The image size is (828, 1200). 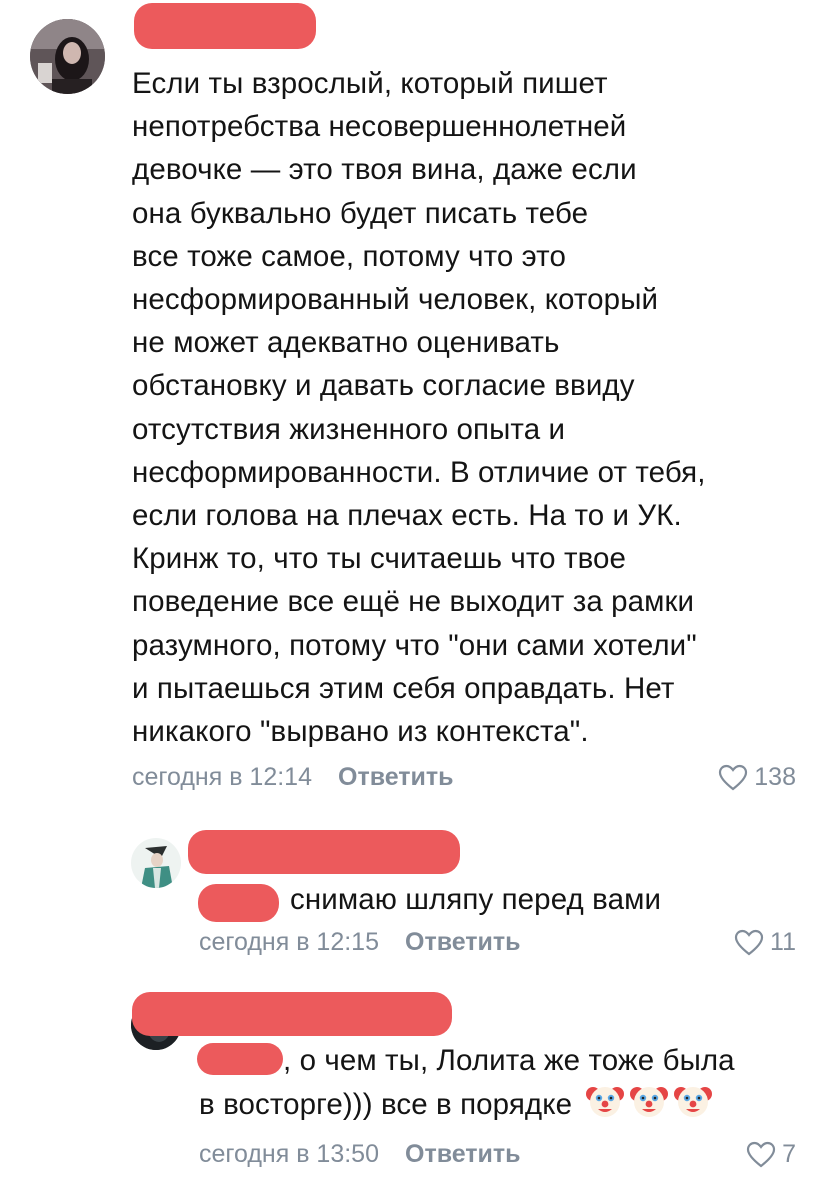 I want to click on comment-line: снимаю шляпу перед вами, so click(x=476, y=899).